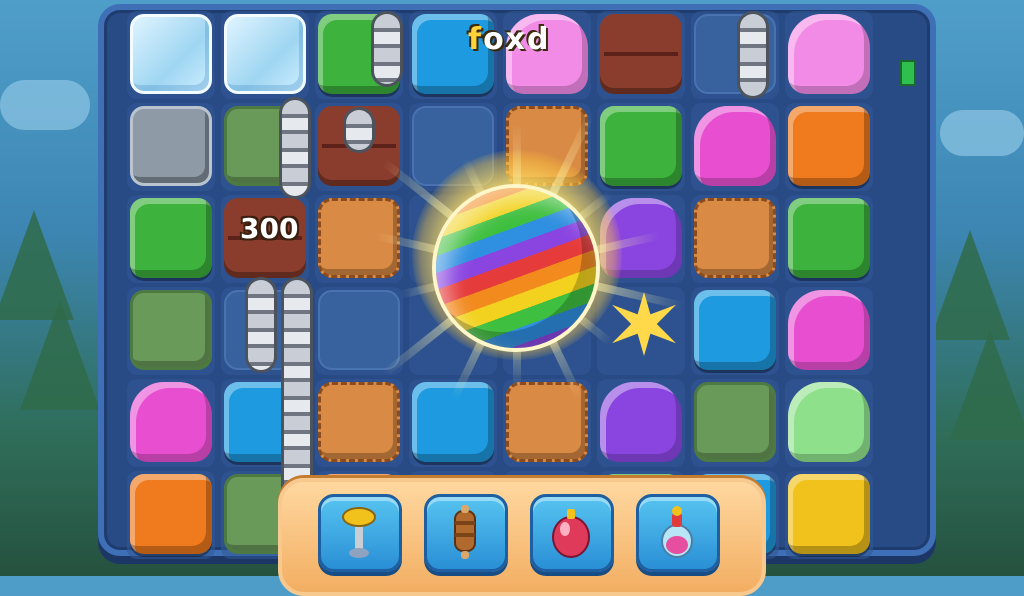  I want to click on c-yellow-tile, so click(829, 514).